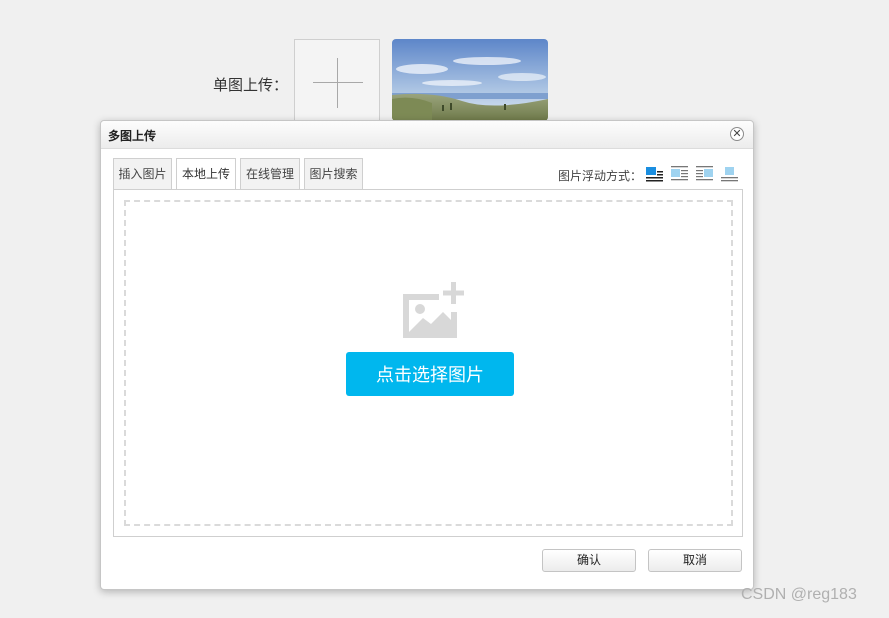 The height and width of the screenshot is (618, 889). What do you see at coordinates (704, 174) in the screenshot?
I see `float-right-icon` at bounding box center [704, 174].